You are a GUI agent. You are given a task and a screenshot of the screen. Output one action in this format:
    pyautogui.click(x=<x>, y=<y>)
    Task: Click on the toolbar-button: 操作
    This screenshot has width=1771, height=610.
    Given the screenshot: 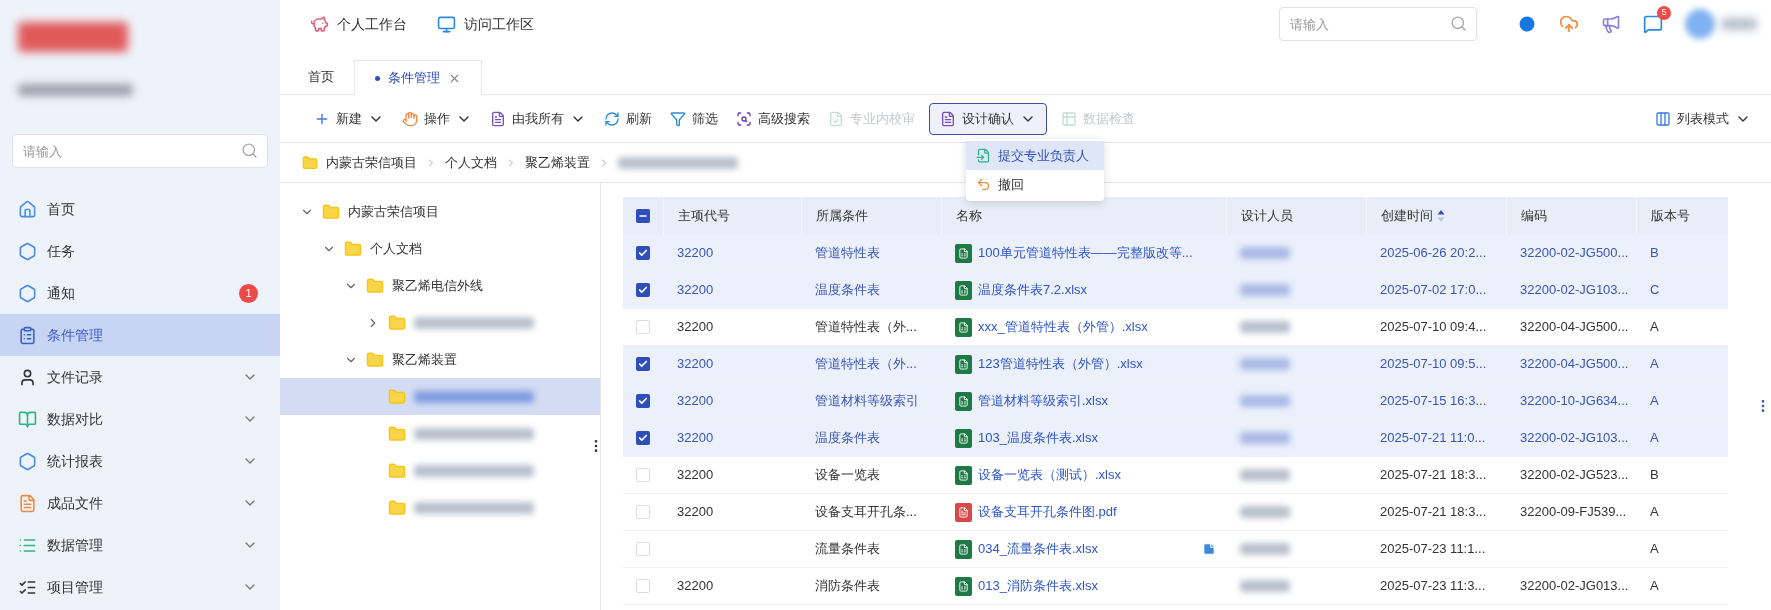 What is the action you would take?
    pyautogui.click(x=437, y=118)
    